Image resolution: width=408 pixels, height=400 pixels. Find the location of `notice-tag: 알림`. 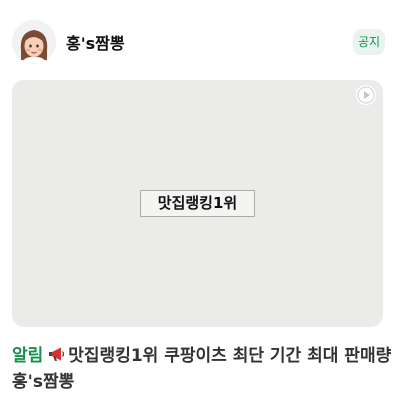

notice-tag: 알림 is located at coordinates (28, 356).